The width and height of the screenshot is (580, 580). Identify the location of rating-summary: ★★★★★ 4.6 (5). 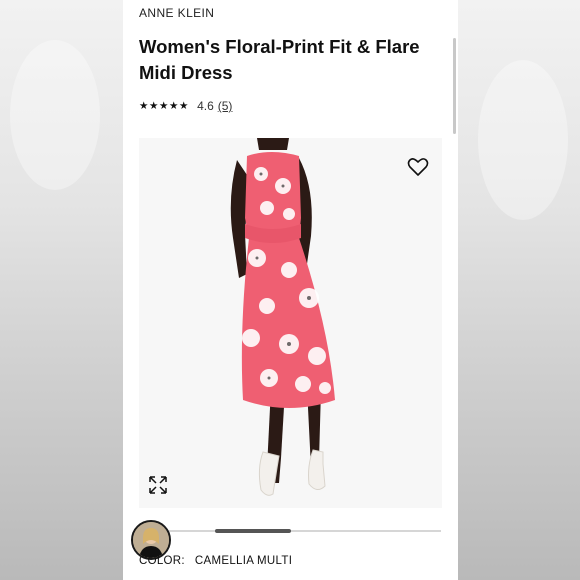
(185, 106).